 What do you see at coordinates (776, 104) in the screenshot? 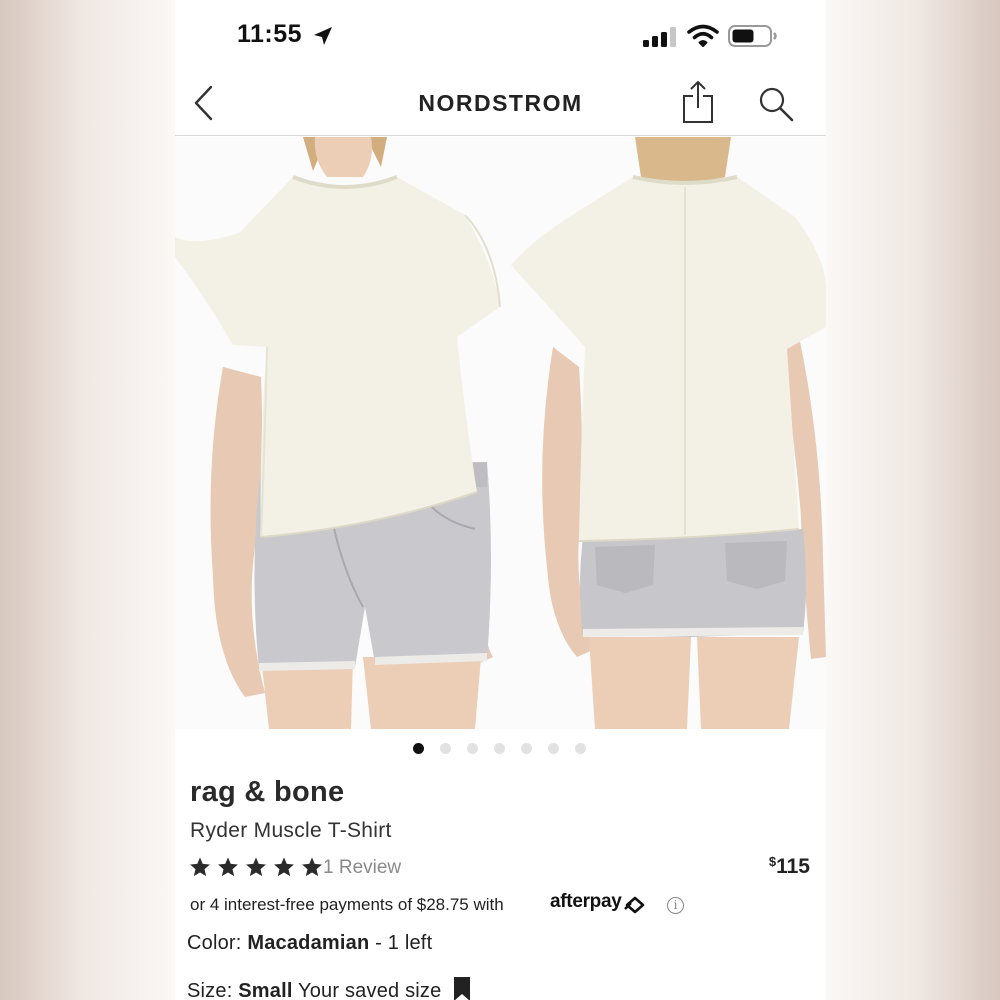
I see `search-icon` at bounding box center [776, 104].